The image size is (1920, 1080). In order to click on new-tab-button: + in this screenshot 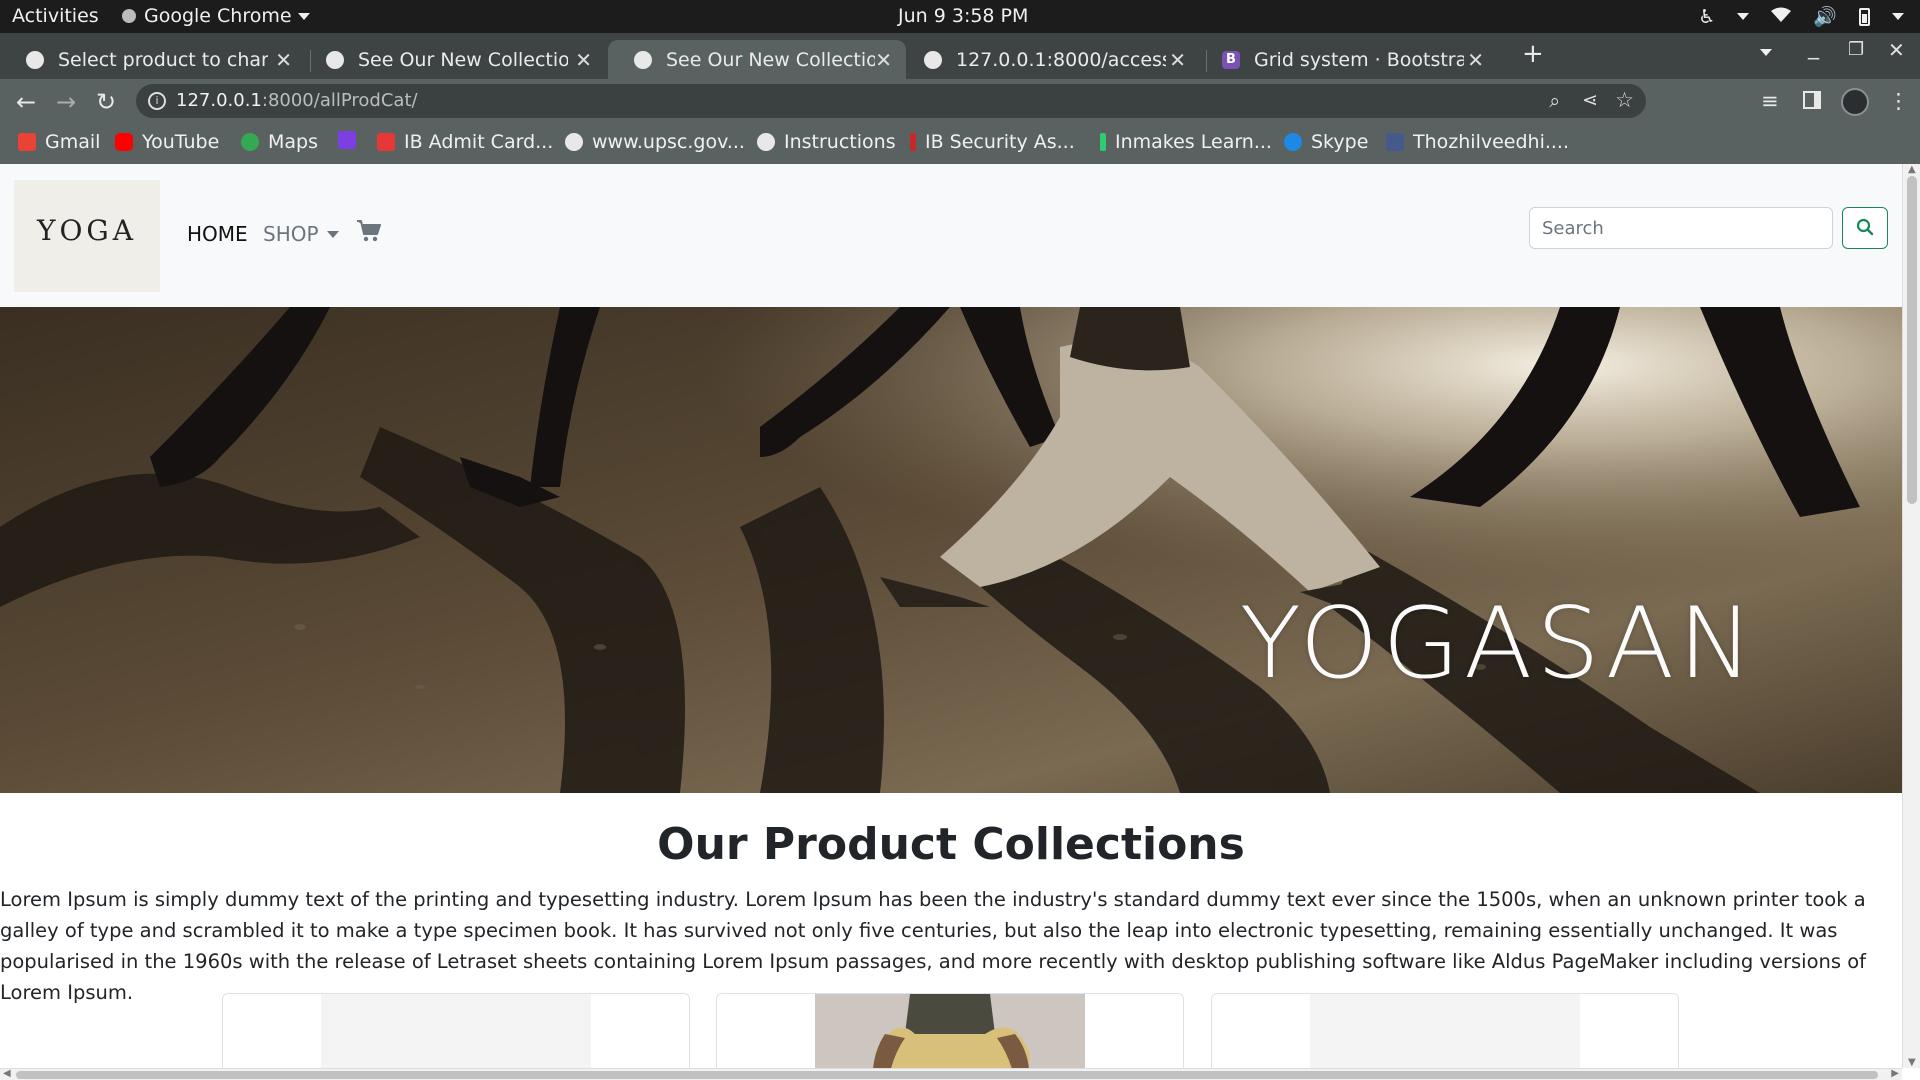, I will do `click(1533, 54)`.